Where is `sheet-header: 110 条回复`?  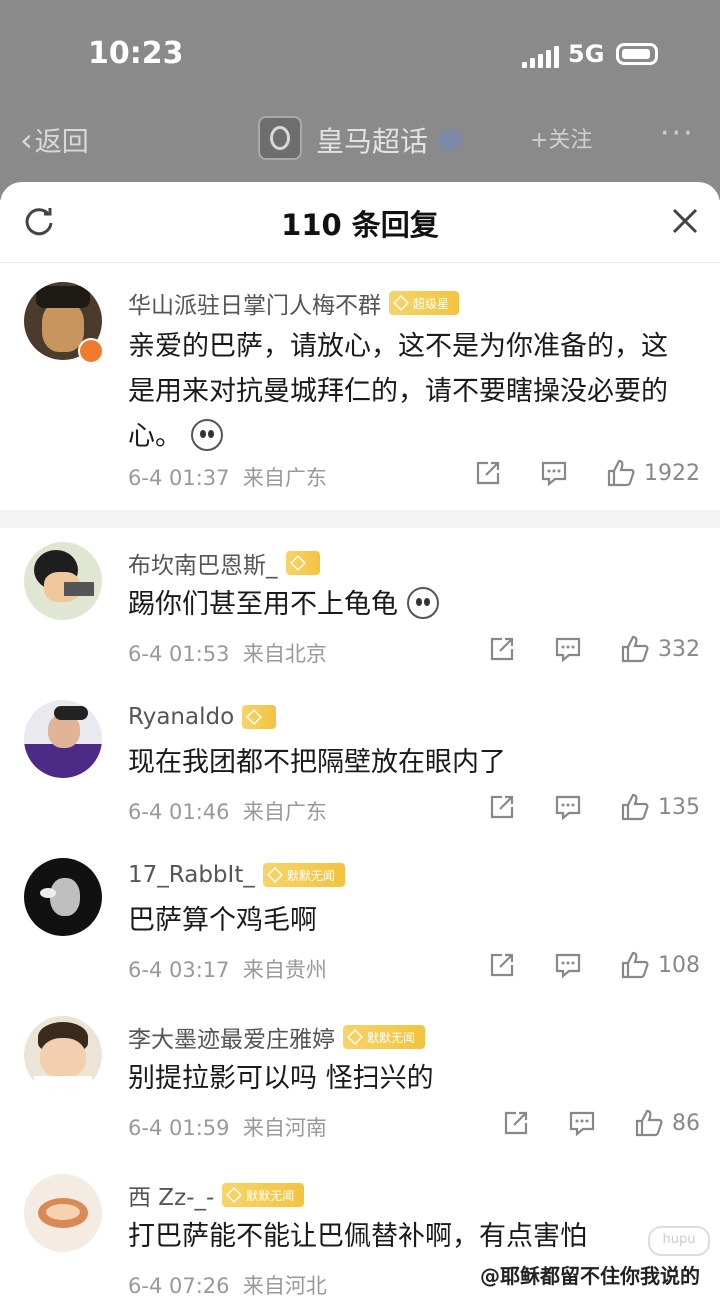
sheet-header: 110 条回复 is located at coordinates (360, 222).